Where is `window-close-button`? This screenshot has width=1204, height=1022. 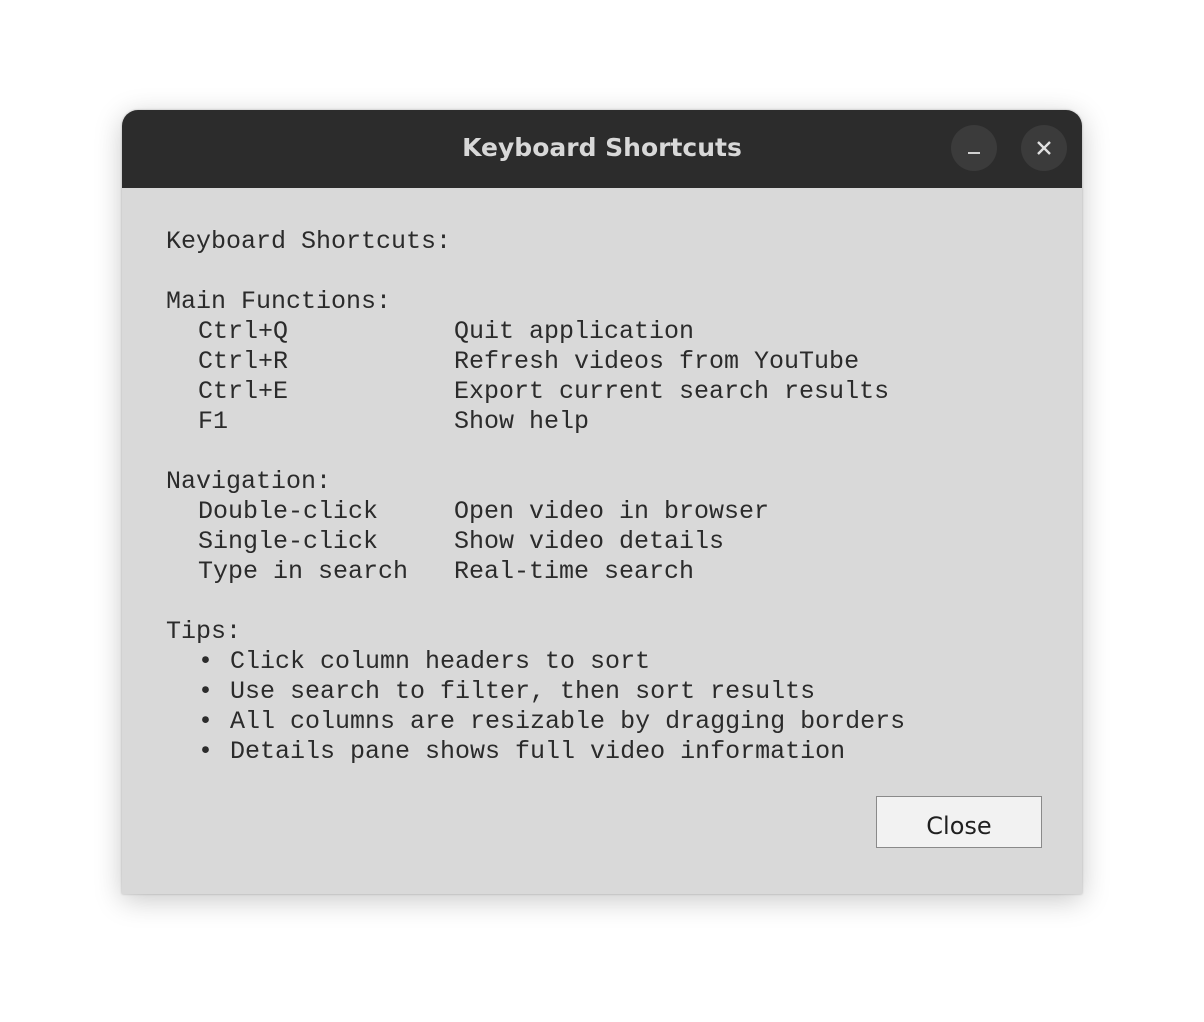 window-close-button is located at coordinates (1044, 148).